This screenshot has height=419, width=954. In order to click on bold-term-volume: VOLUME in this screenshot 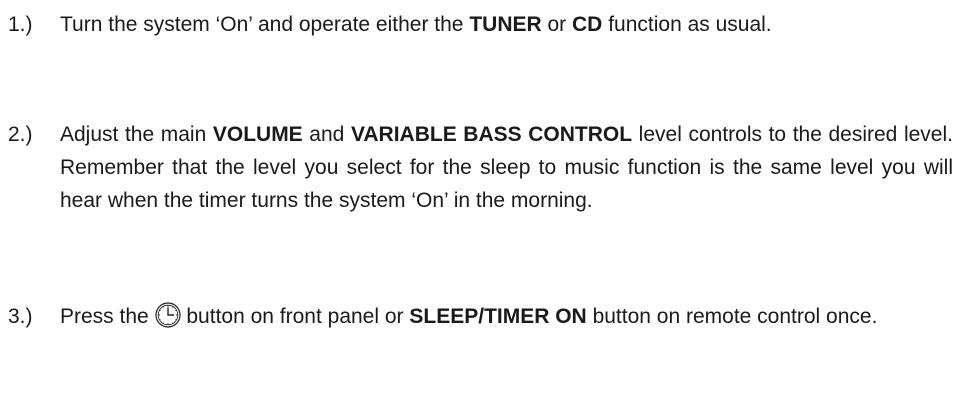, I will do `click(257, 134)`.